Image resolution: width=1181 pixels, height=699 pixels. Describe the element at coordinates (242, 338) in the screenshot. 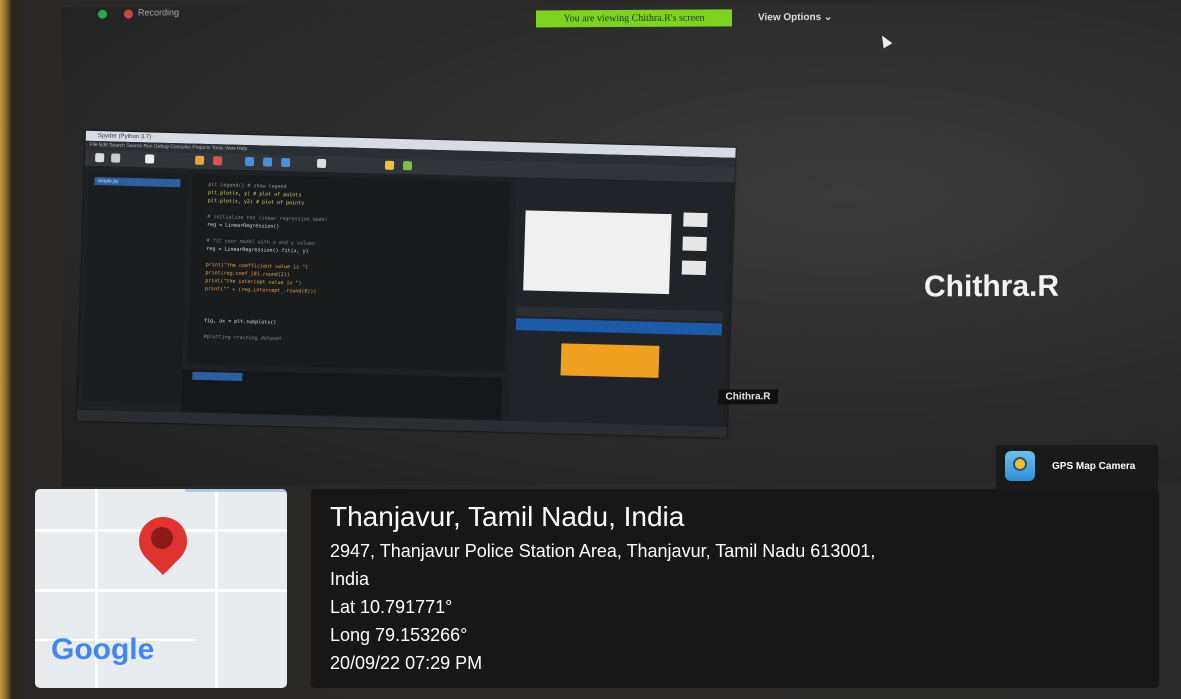

I see `code-line: #plotting training dataset` at that location.